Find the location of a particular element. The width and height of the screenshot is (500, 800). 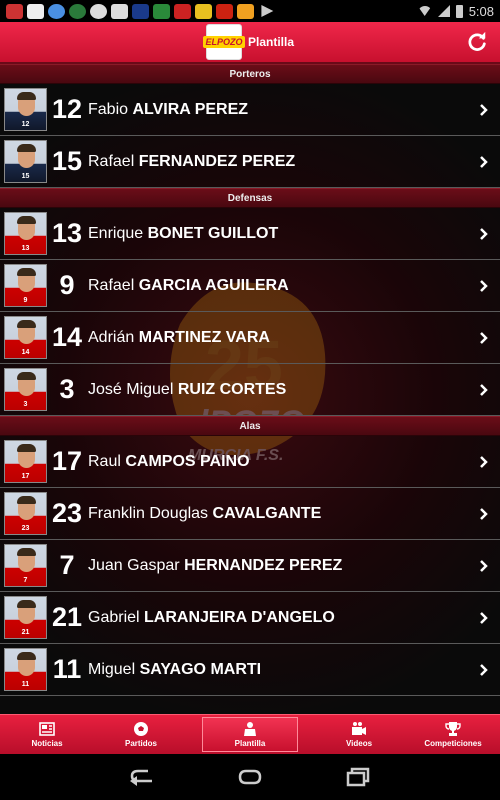

refresh-icon is located at coordinates (477, 42).